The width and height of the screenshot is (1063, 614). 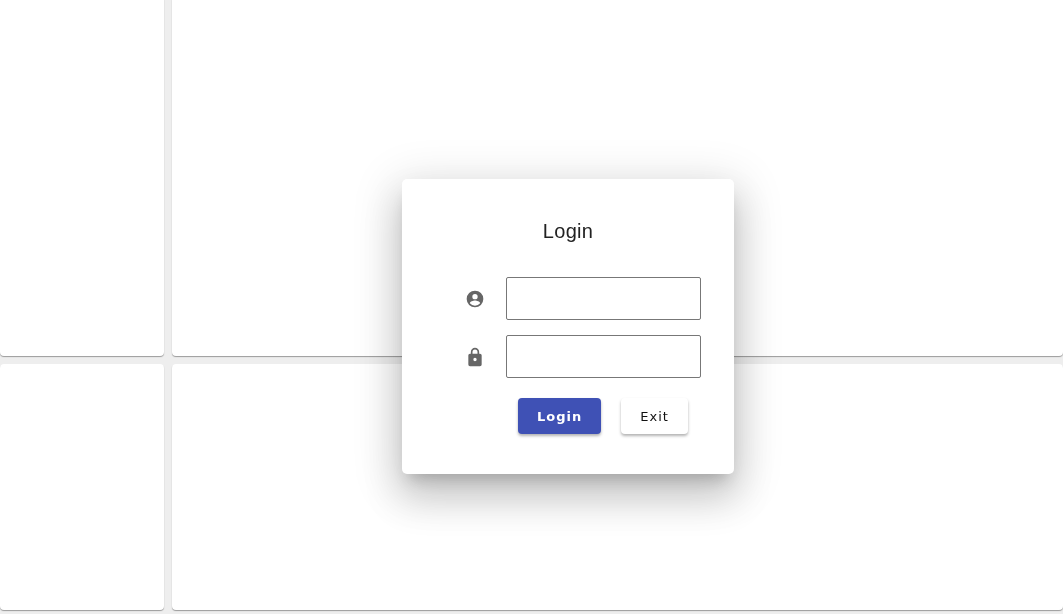 I want to click on exit-button: Exit, so click(x=654, y=416).